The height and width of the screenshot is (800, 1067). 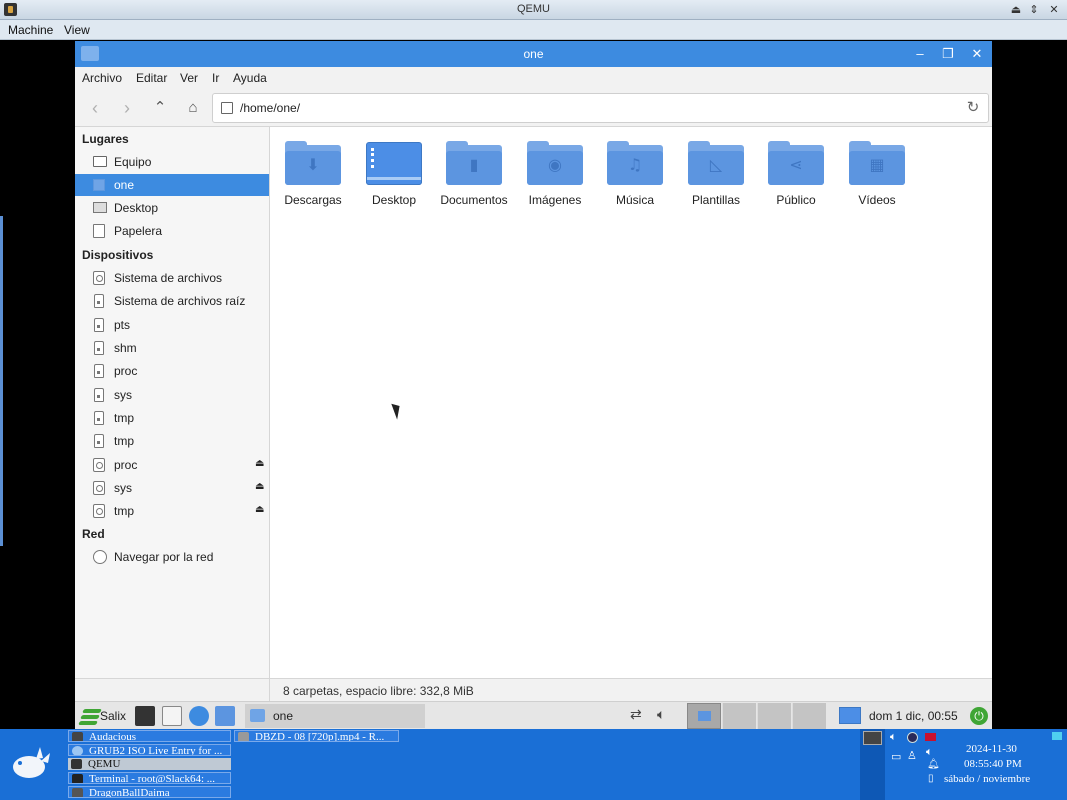 What do you see at coordinates (555, 179) in the screenshot?
I see `folder-imagenes: ◉ Imágenes` at bounding box center [555, 179].